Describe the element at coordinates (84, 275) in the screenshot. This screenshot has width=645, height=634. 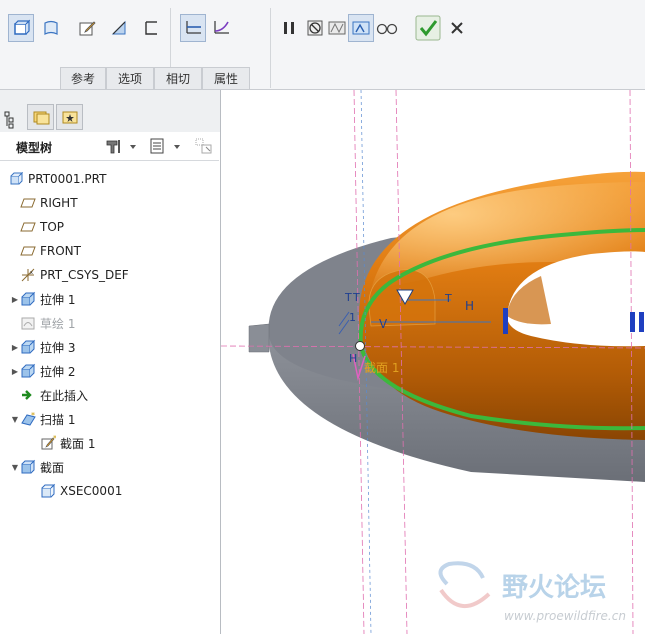
I see `tree-item-label: PRT_CSYS_DEF` at that location.